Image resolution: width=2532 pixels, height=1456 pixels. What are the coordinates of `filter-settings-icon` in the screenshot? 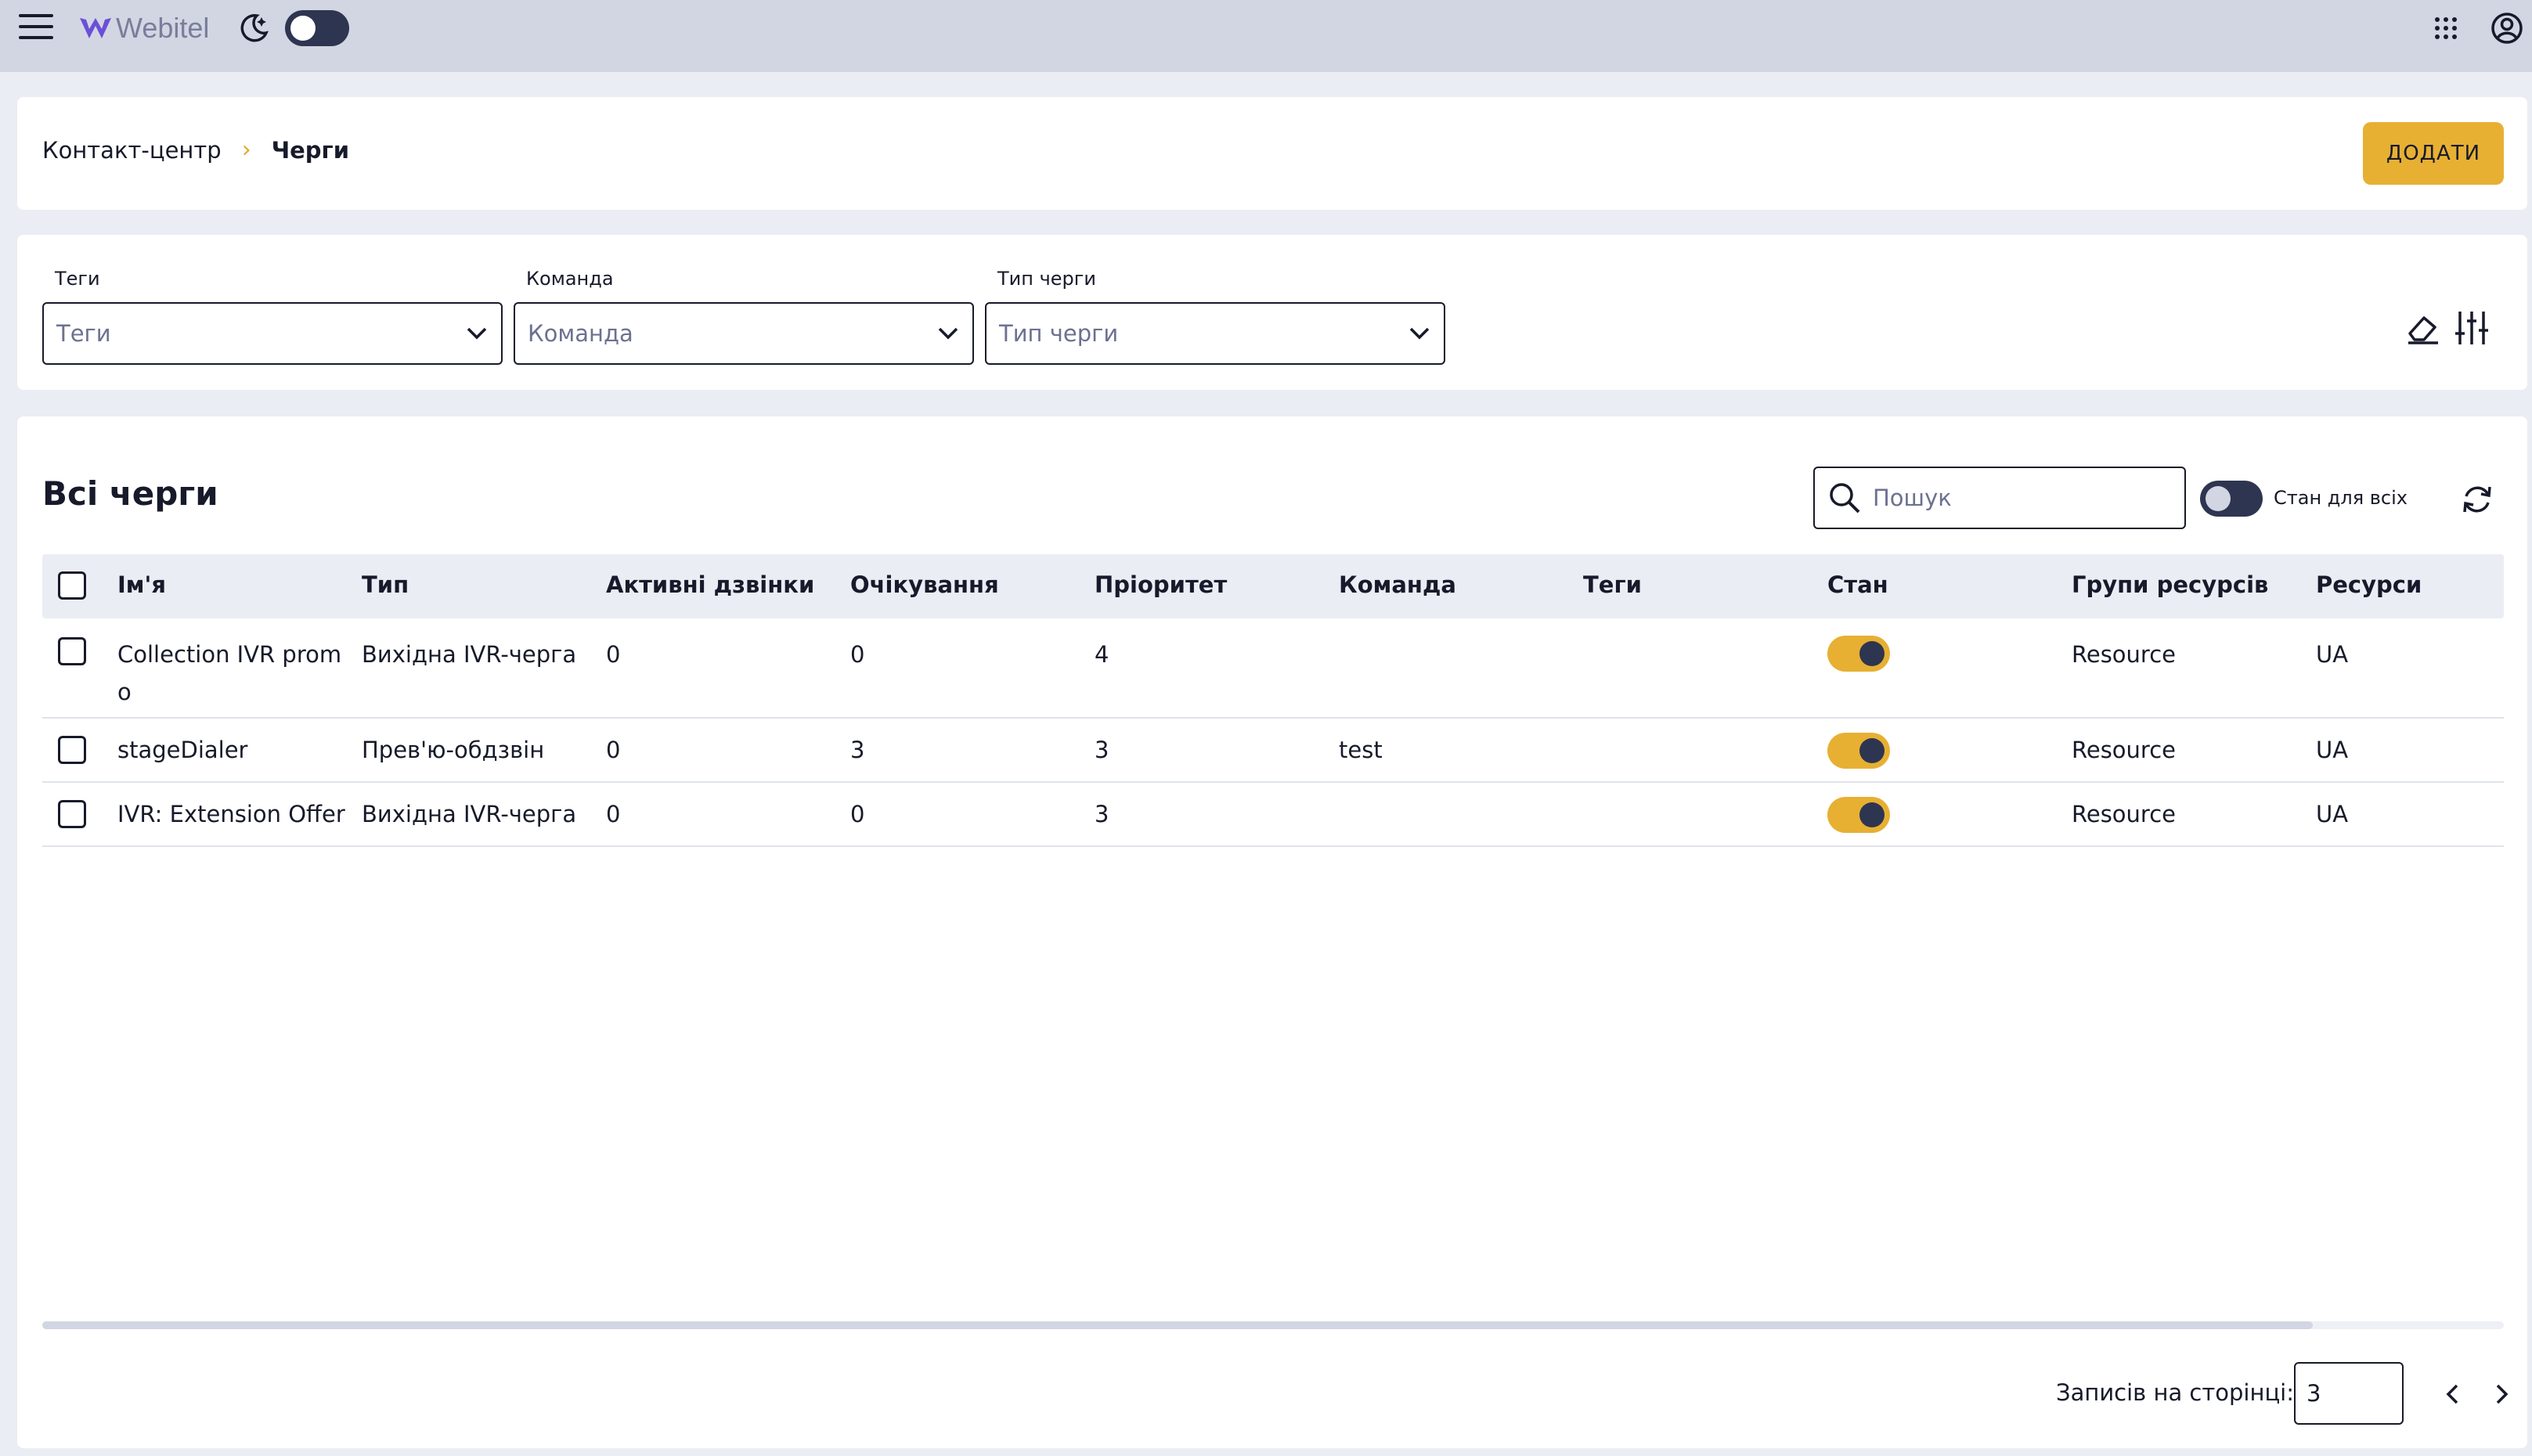 It's located at (2472, 328).